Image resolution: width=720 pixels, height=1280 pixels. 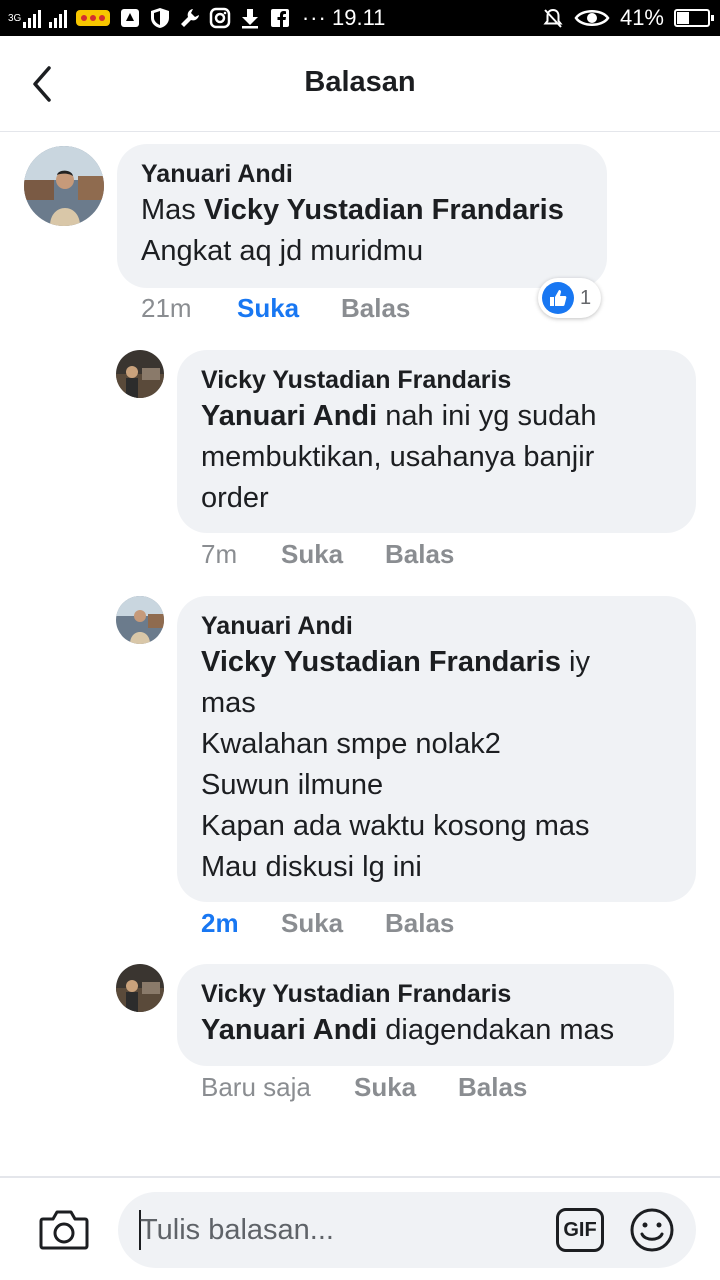 I want to click on comment-text-segment: nah ini yg sudah, so click(x=487, y=416).